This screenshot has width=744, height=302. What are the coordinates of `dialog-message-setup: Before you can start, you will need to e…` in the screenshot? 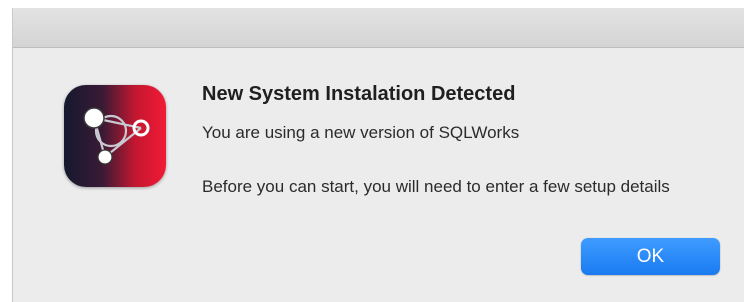 It's located at (436, 186).